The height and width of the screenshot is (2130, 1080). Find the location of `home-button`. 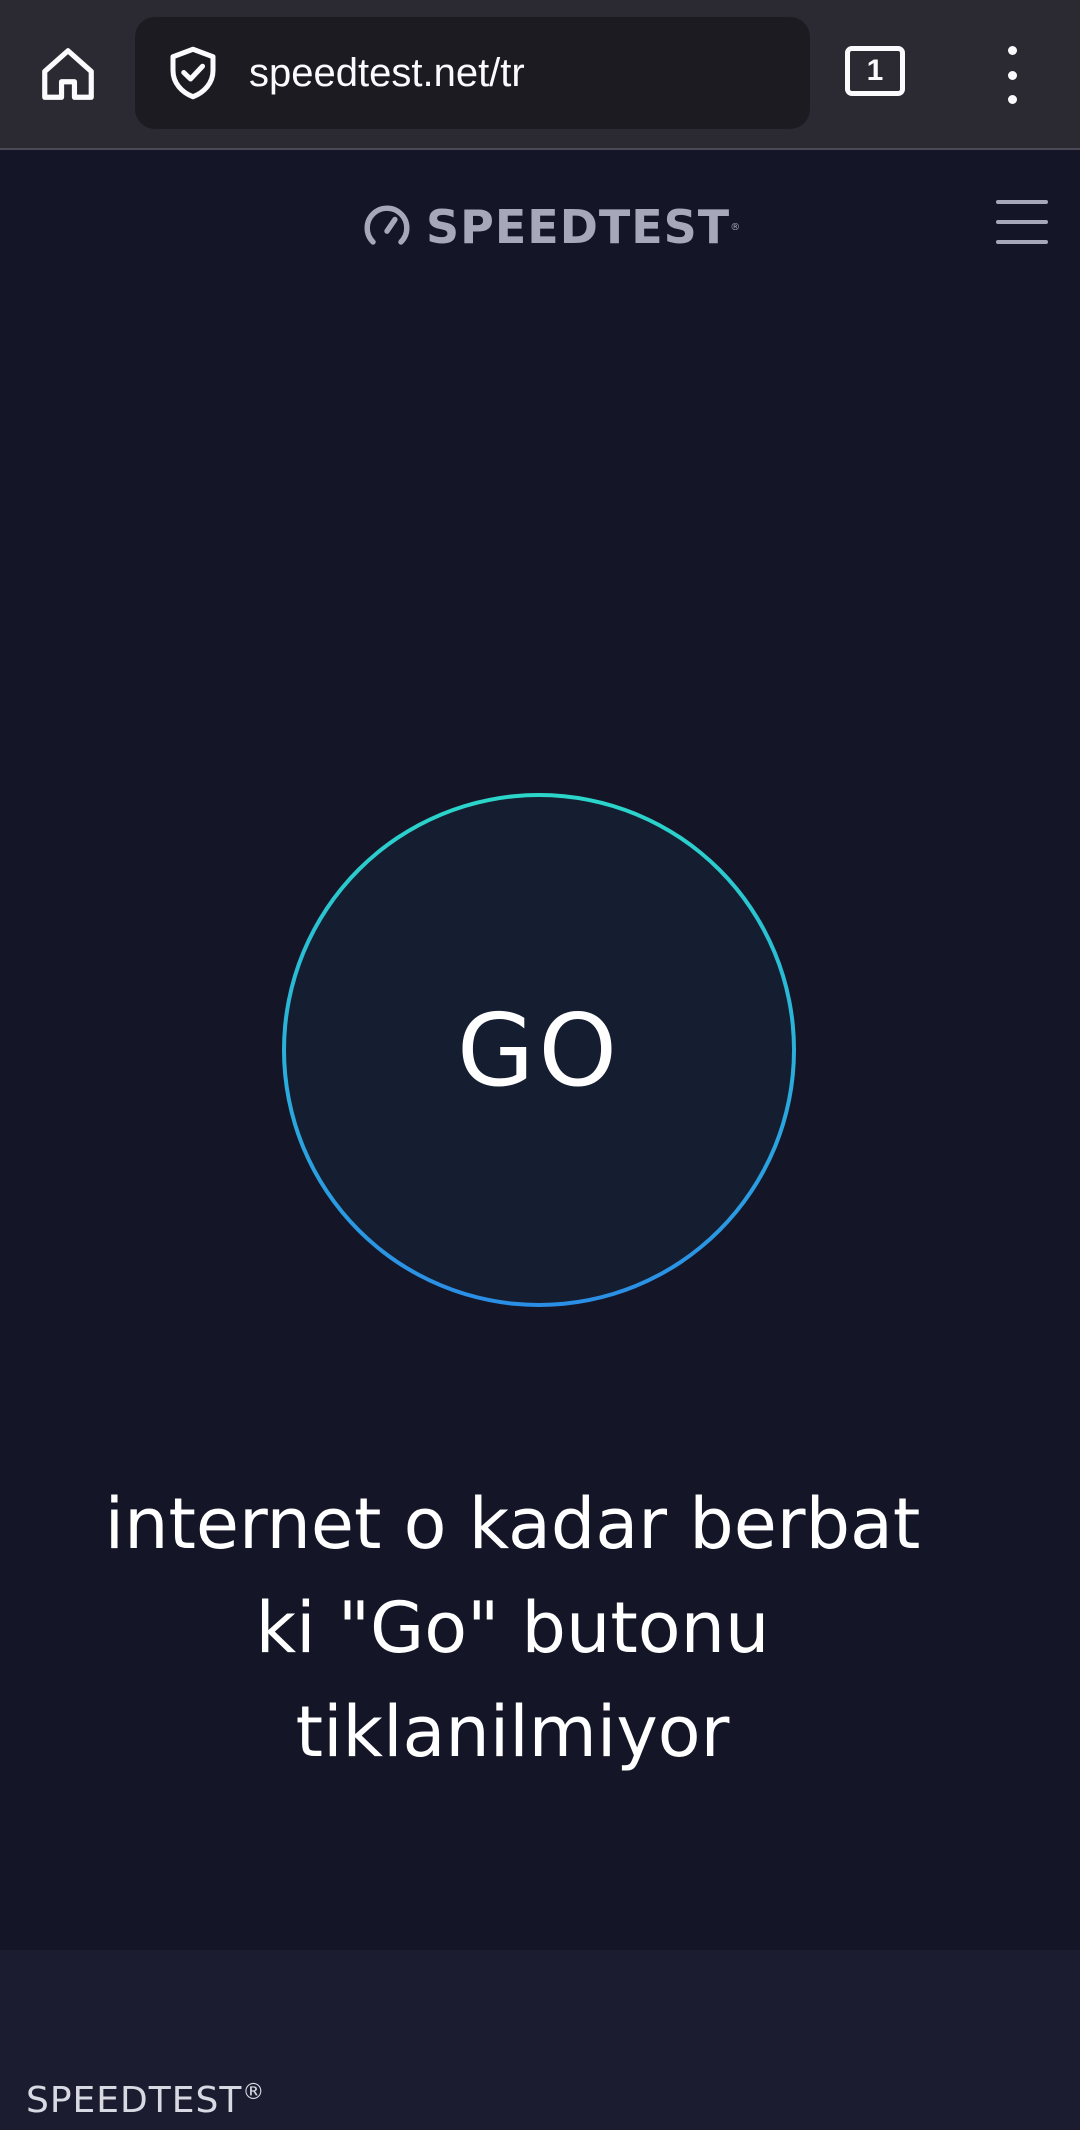

home-button is located at coordinates (68, 74).